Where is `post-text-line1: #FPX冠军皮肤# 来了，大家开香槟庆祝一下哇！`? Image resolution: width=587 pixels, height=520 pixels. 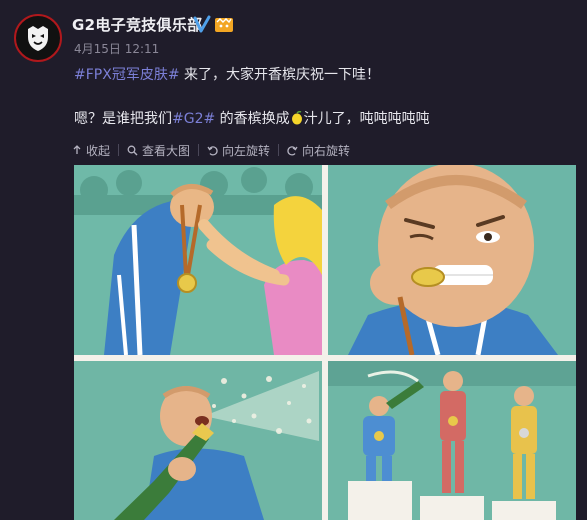
post-text-line1: #FPX冠军皮肤# 来了，大家开香槟庆祝一下哇！ is located at coordinates (227, 74).